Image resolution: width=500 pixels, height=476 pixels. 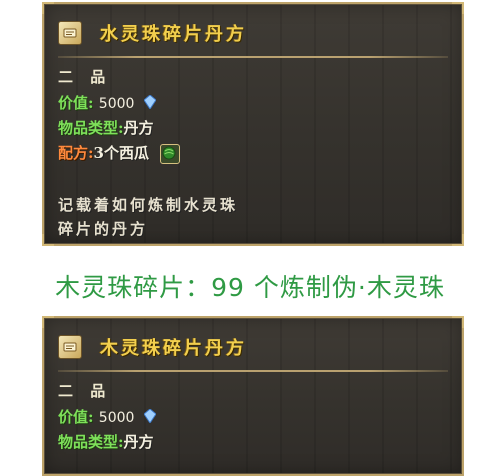 What do you see at coordinates (173, 348) in the screenshot?
I see `item-title: 木灵珠碎片丹方` at bounding box center [173, 348].